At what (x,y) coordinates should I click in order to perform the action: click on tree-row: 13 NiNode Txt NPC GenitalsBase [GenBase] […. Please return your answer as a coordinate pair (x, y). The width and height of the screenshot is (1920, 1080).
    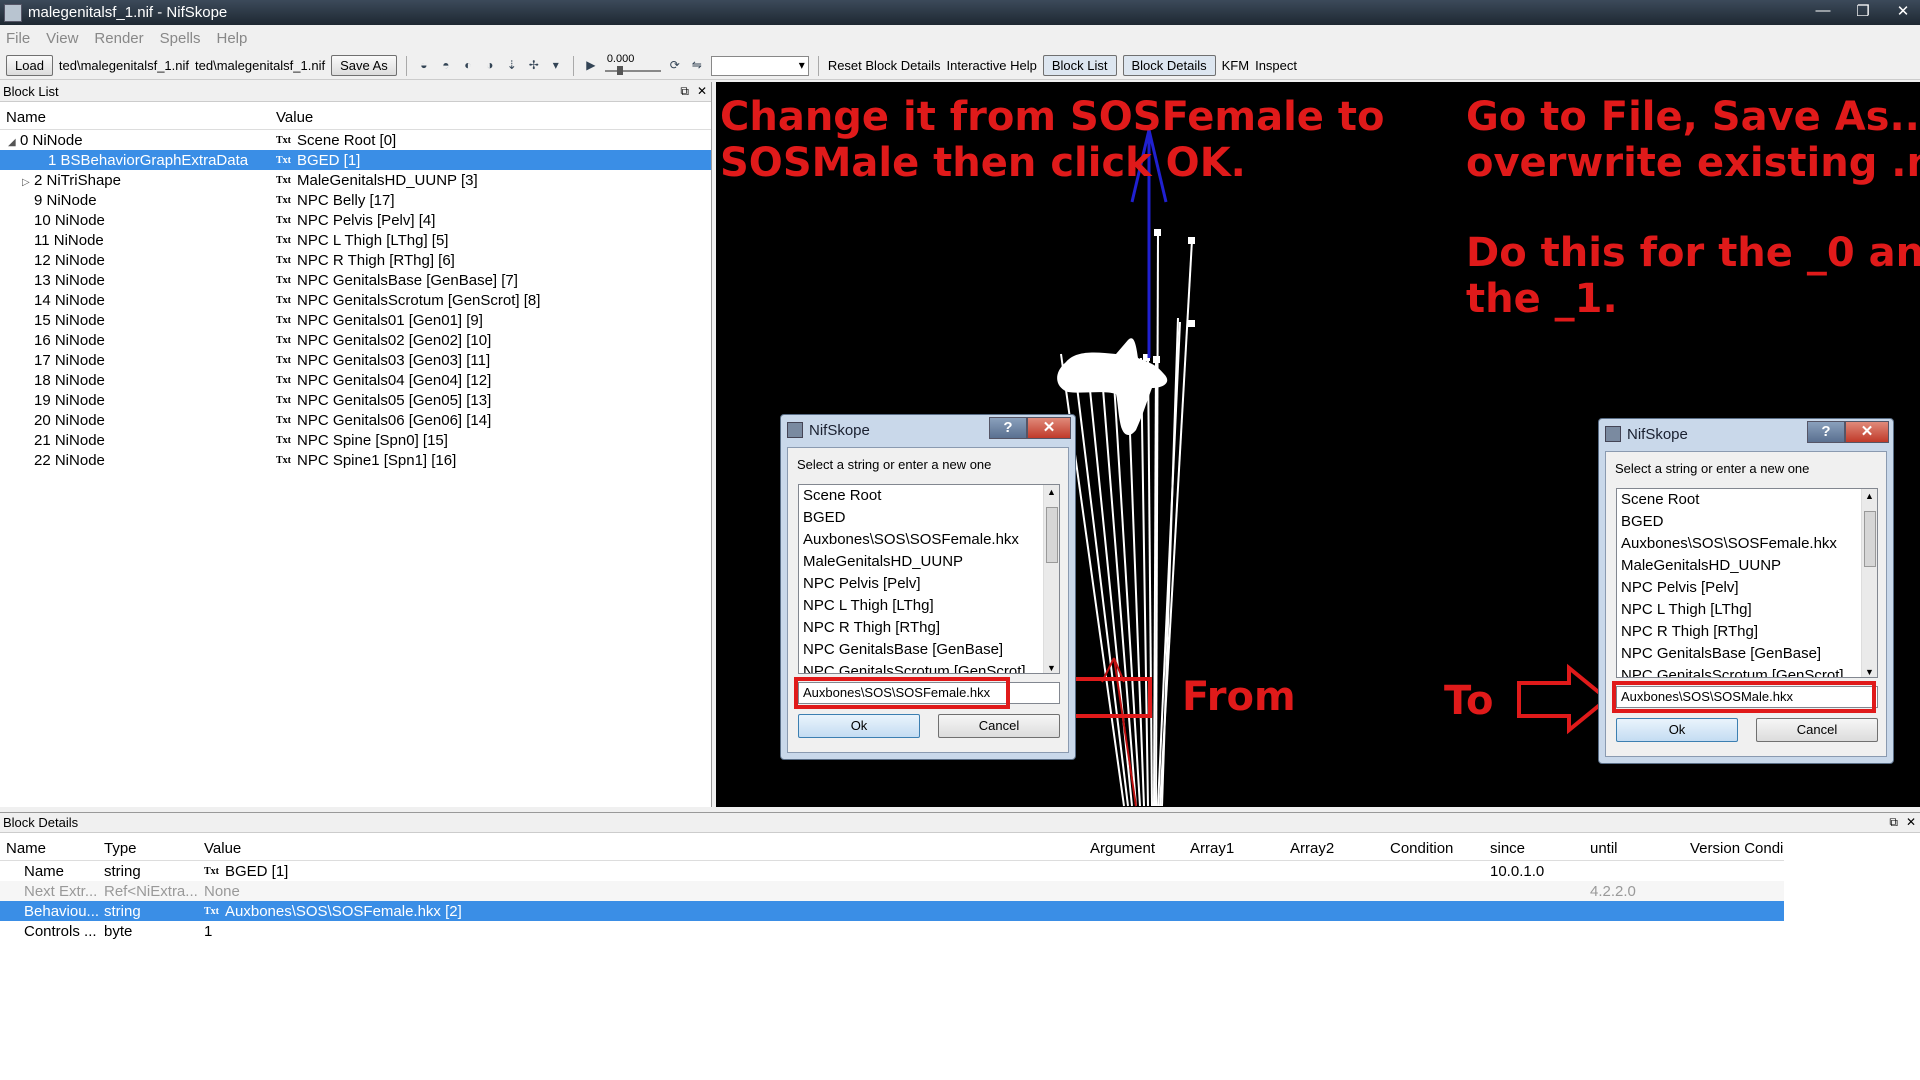
    Looking at the image, I should click on (355, 280).